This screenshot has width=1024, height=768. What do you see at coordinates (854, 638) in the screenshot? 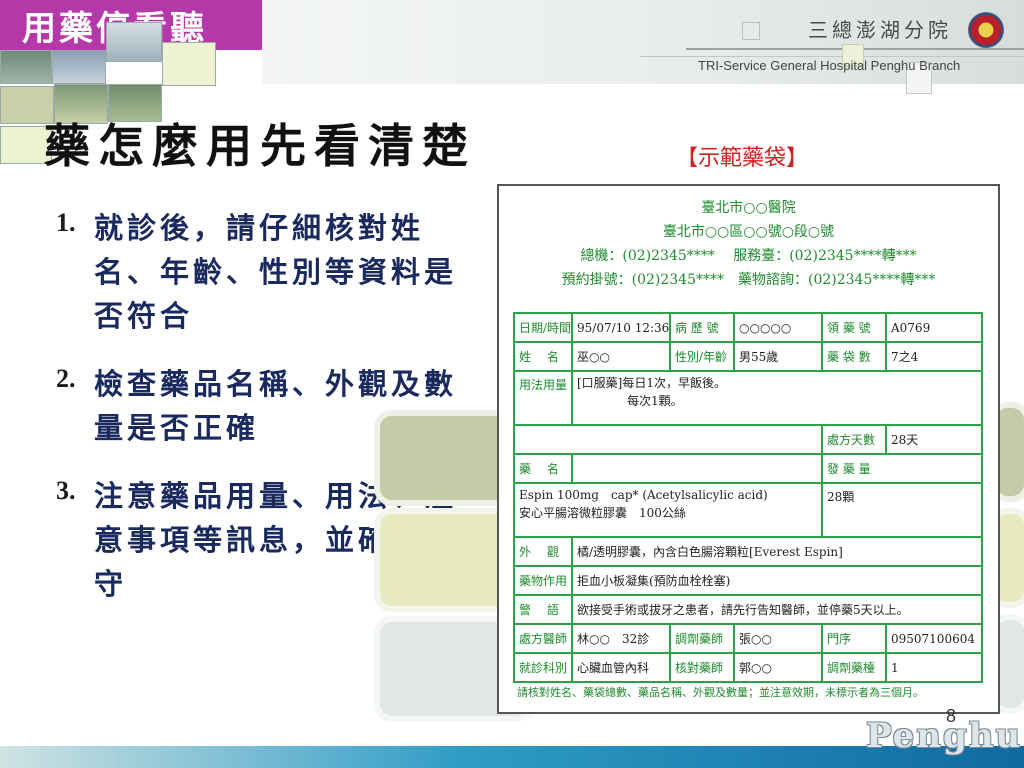
I see `seq-label: 門序` at bounding box center [854, 638].